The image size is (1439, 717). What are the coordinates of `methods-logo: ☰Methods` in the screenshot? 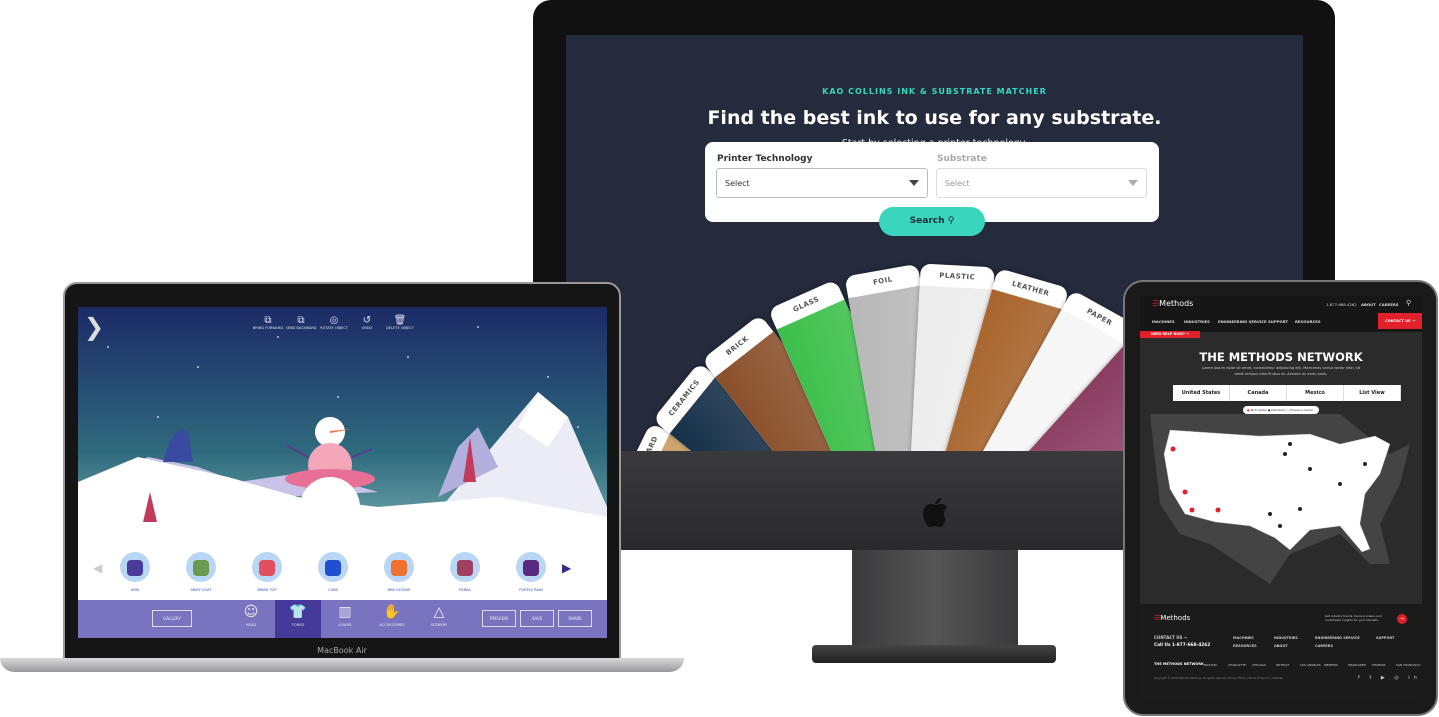 It's located at (1172, 303).